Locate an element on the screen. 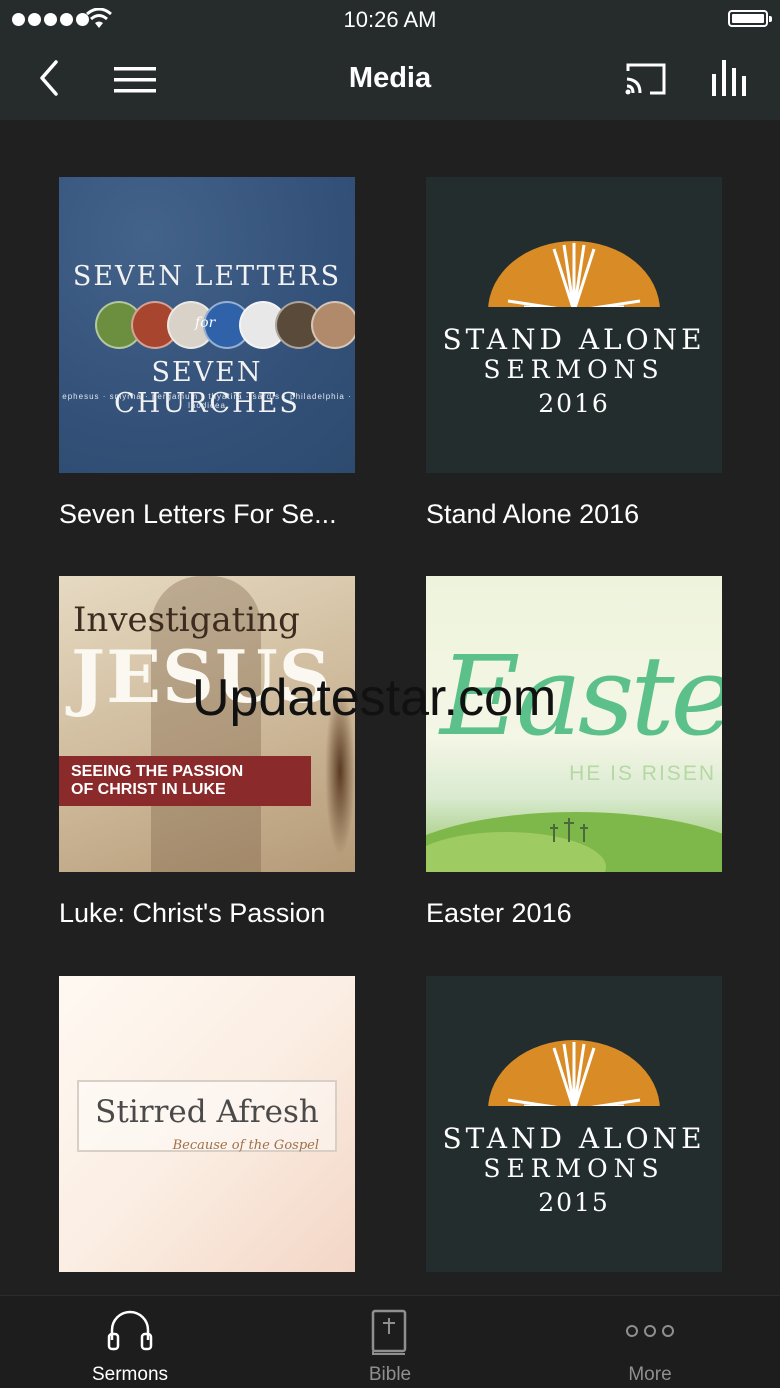 This screenshot has height=1388, width=780. art-title: Stirred Afresh is located at coordinates (207, 1112).